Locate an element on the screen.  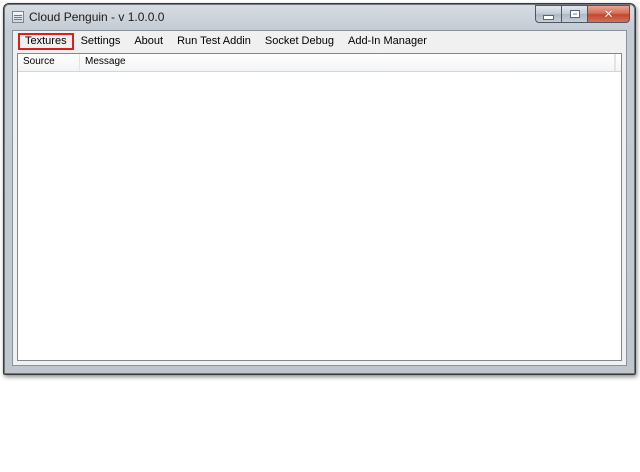
close-icon: ✕ is located at coordinates (608, 14).